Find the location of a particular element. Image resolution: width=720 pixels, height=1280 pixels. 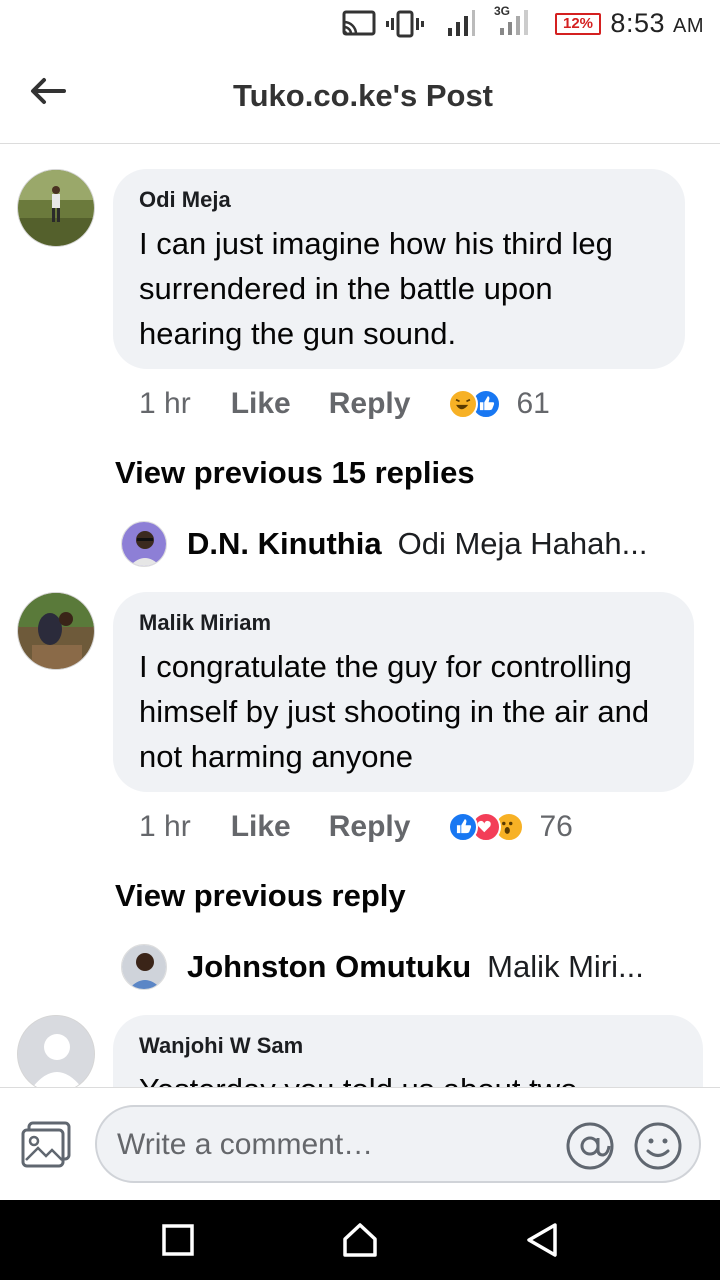

comment-author: Malik Miriam is located at coordinates (403, 623).